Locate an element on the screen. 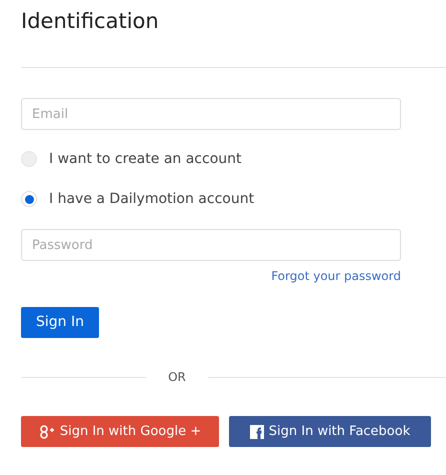  facebook-sign-in-button: Sign In with Facebook is located at coordinates (330, 431).